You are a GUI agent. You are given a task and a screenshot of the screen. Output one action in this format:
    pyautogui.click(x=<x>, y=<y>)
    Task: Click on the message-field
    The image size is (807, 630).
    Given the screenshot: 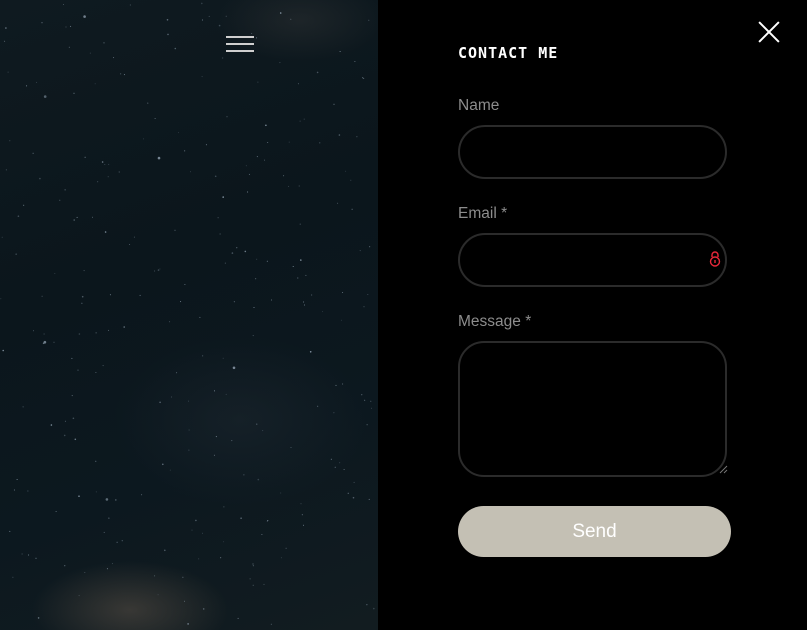 What is the action you would take?
    pyautogui.click(x=592, y=409)
    